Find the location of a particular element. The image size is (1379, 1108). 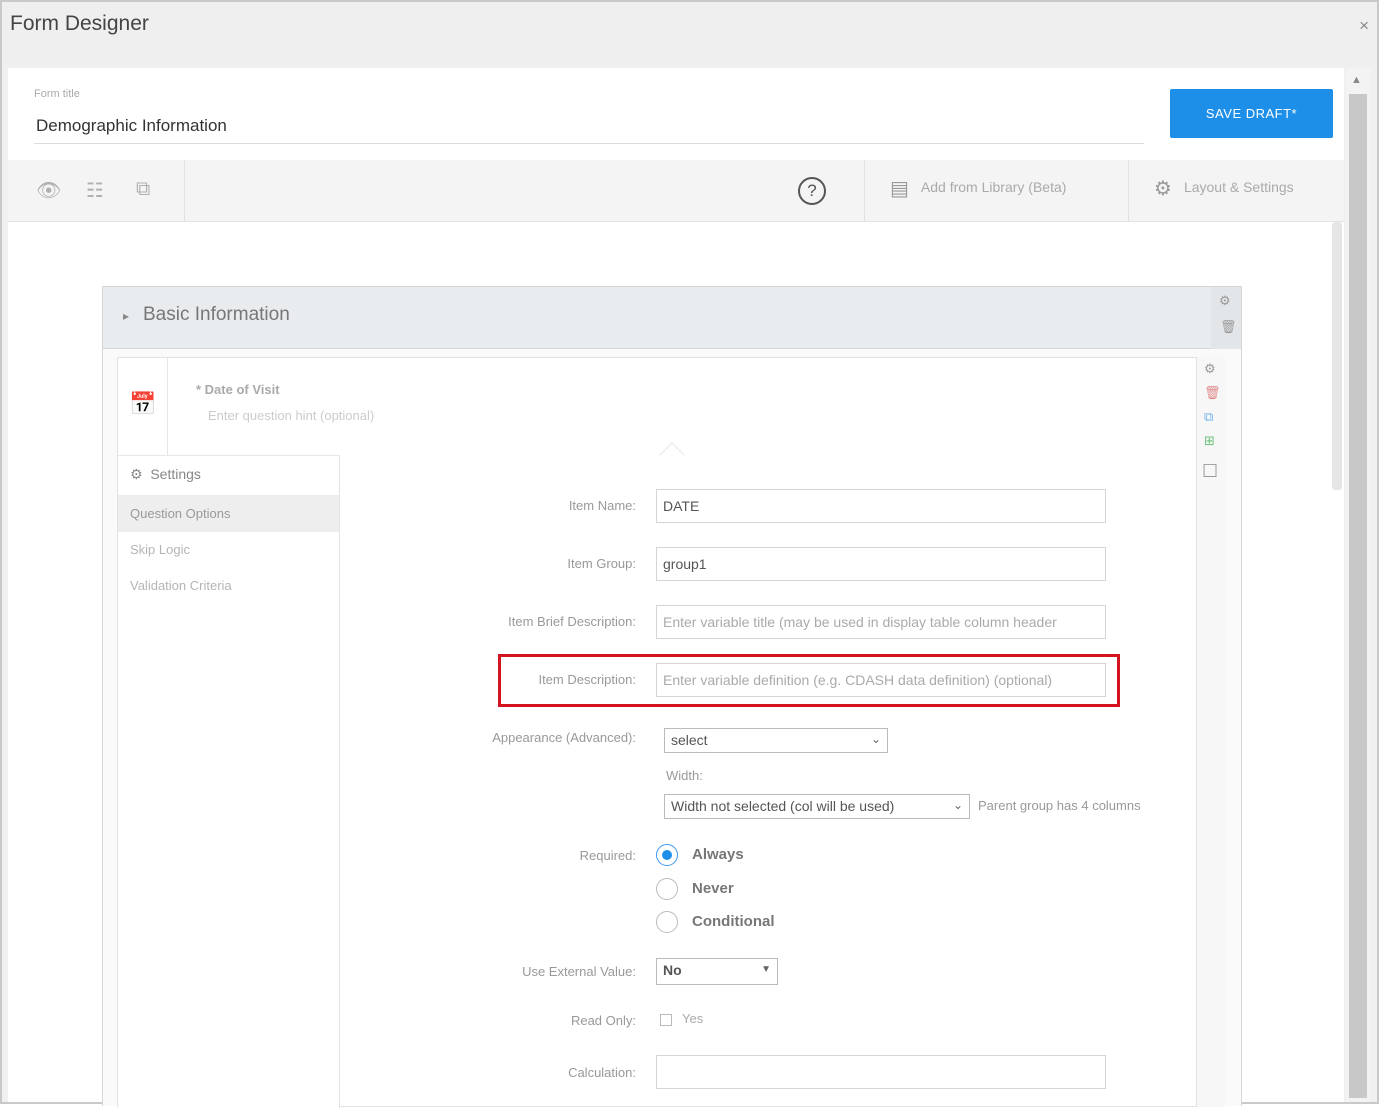

required-option-label: Always is located at coordinates (718, 854).